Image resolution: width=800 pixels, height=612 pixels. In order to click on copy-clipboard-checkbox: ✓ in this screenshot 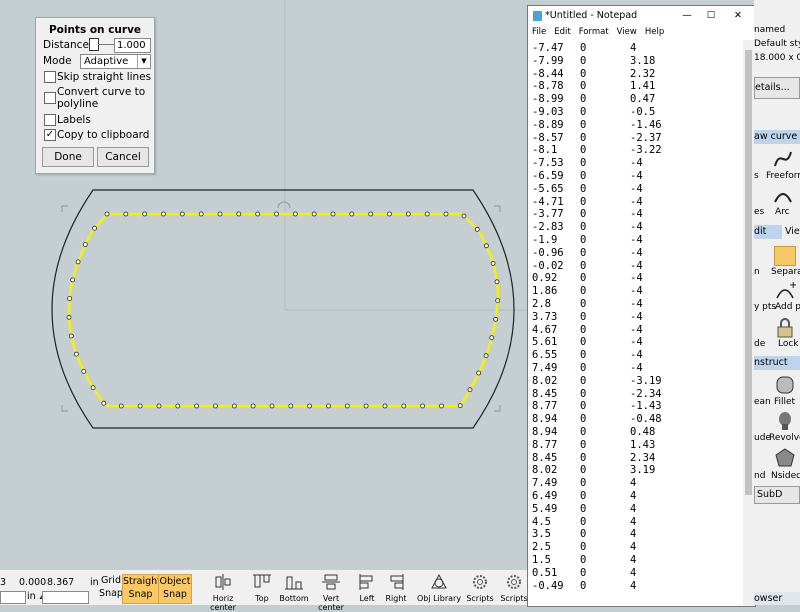, I will do `click(50, 135)`.